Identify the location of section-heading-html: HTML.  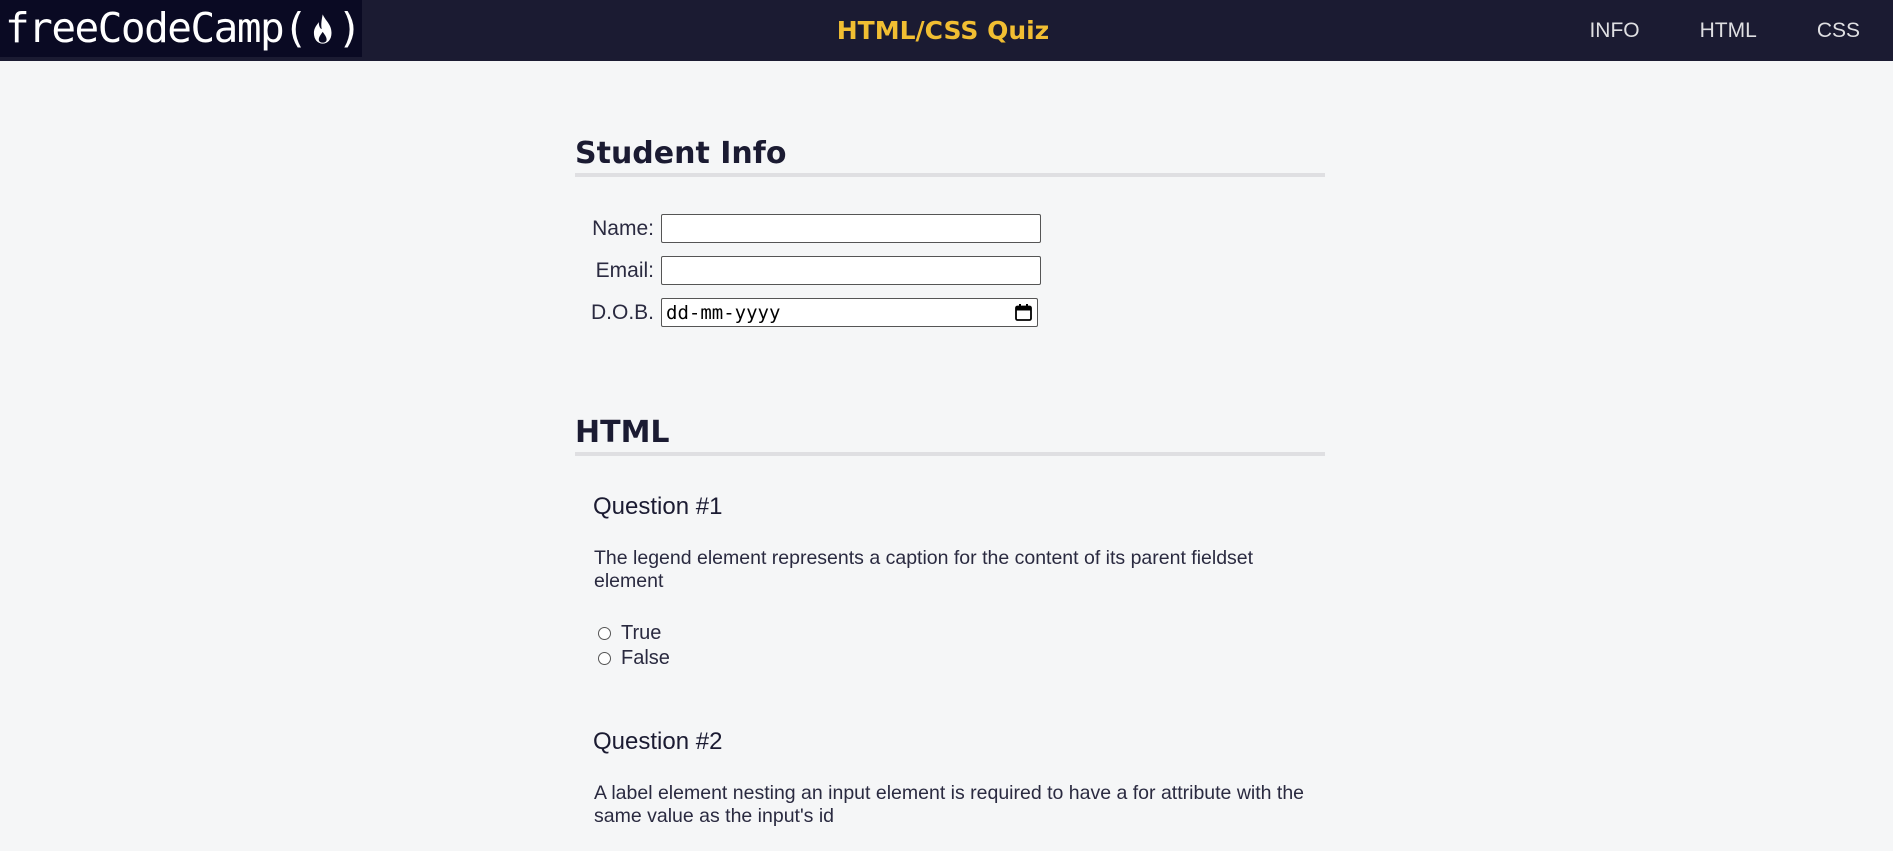
(950, 435).